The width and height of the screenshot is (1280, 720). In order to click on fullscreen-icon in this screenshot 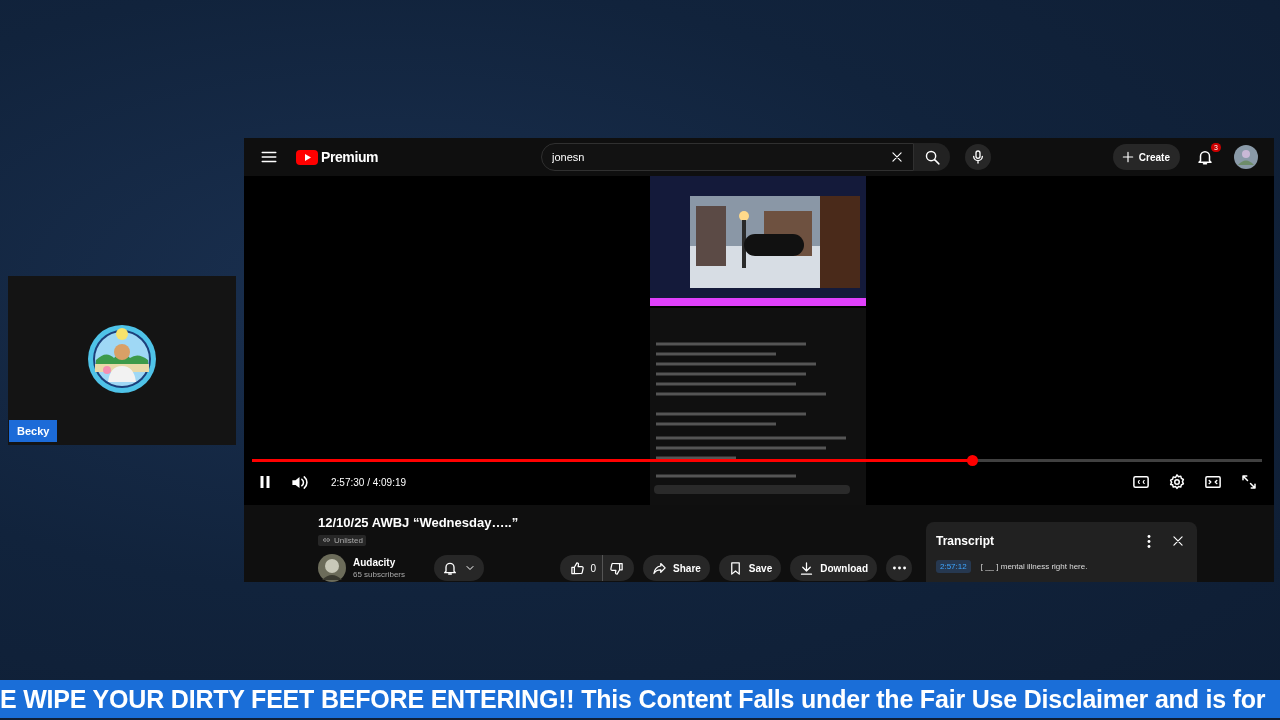, I will do `click(1249, 482)`.